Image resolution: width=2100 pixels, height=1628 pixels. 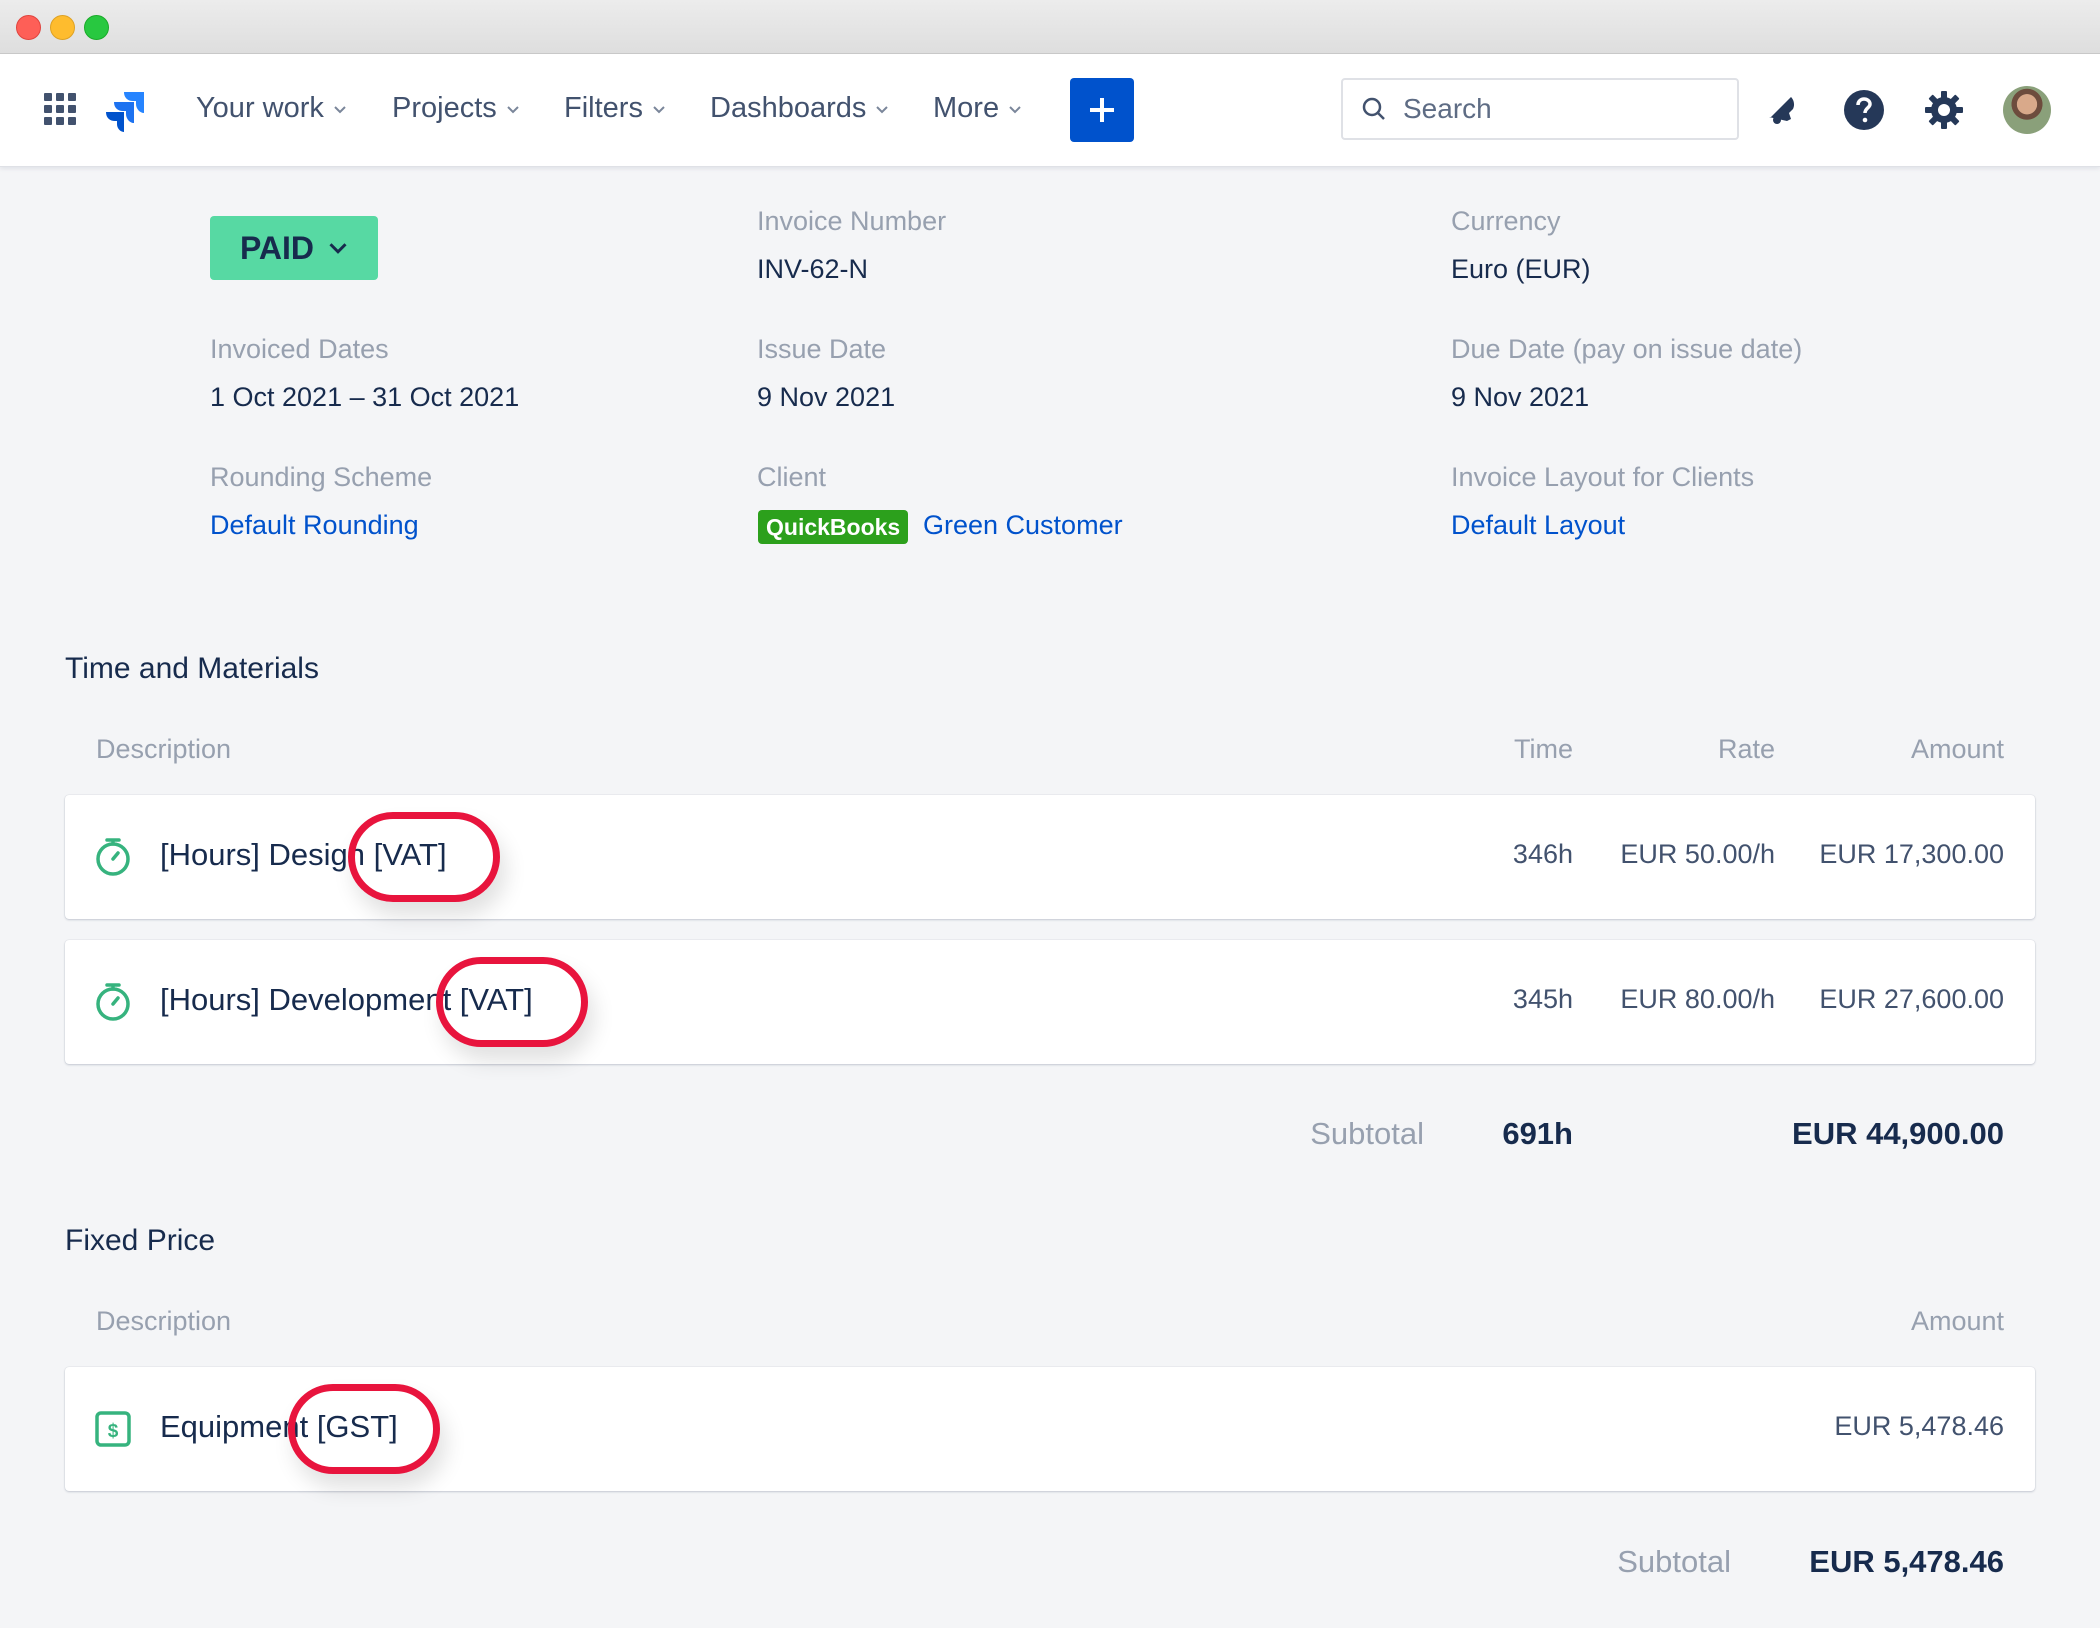 I want to click on help-icon, so click(x=1864, y=110).